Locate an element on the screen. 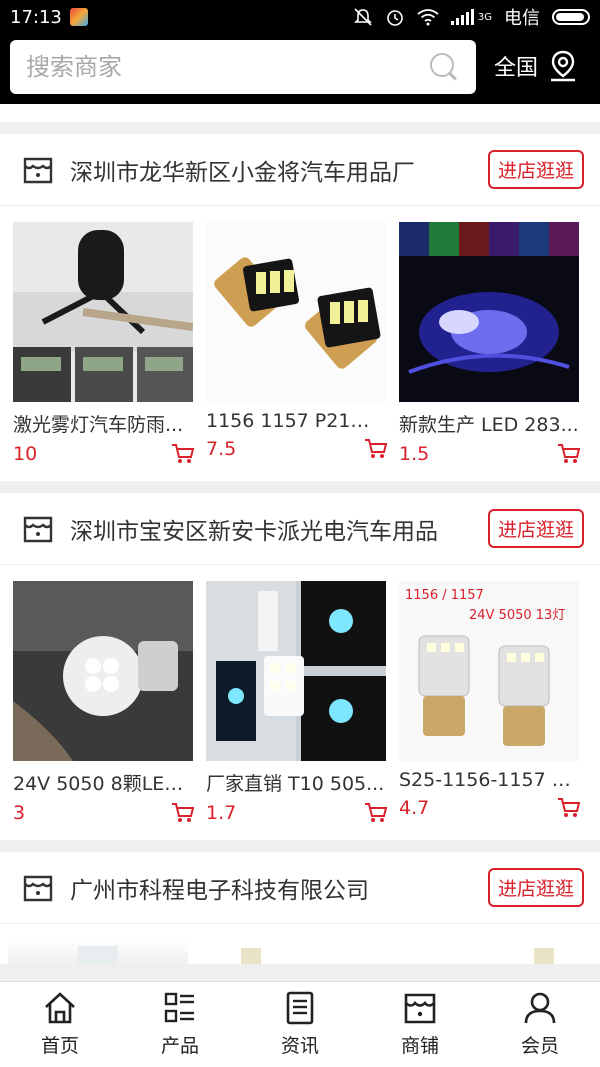 The image size is (600, 1067). location-icon is located at coordinates (563, 66).